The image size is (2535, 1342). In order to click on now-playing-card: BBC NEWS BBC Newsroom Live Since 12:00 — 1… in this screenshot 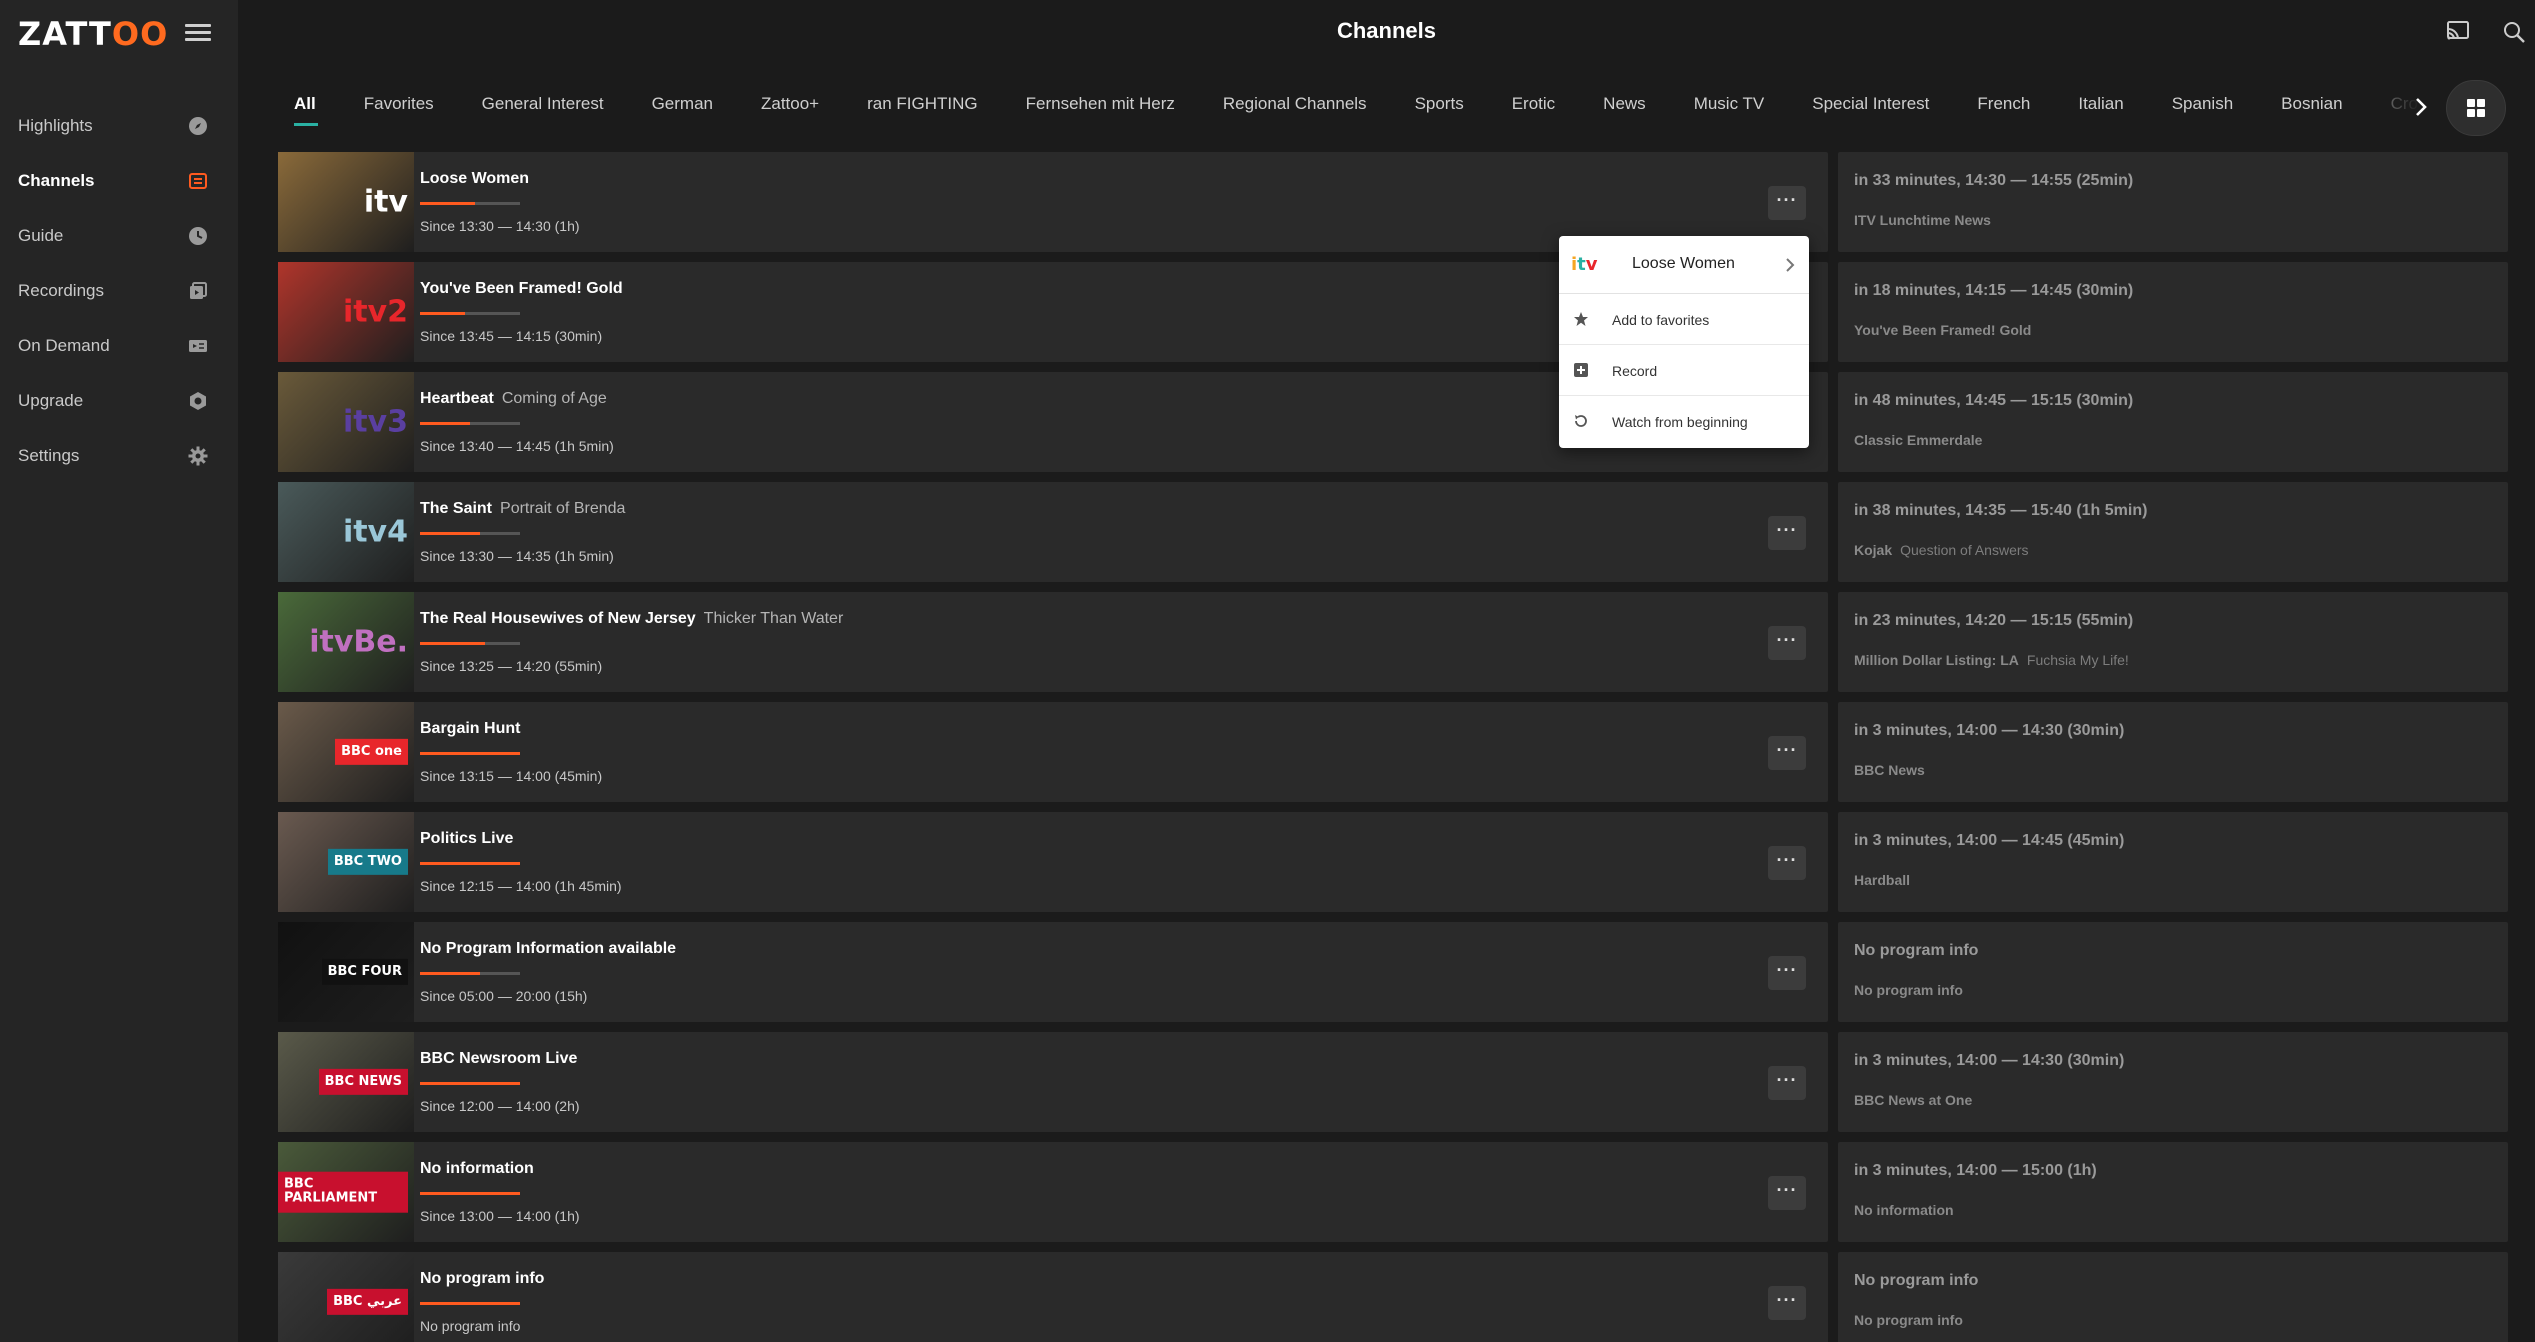, I will do `click(1053, 1082)`.